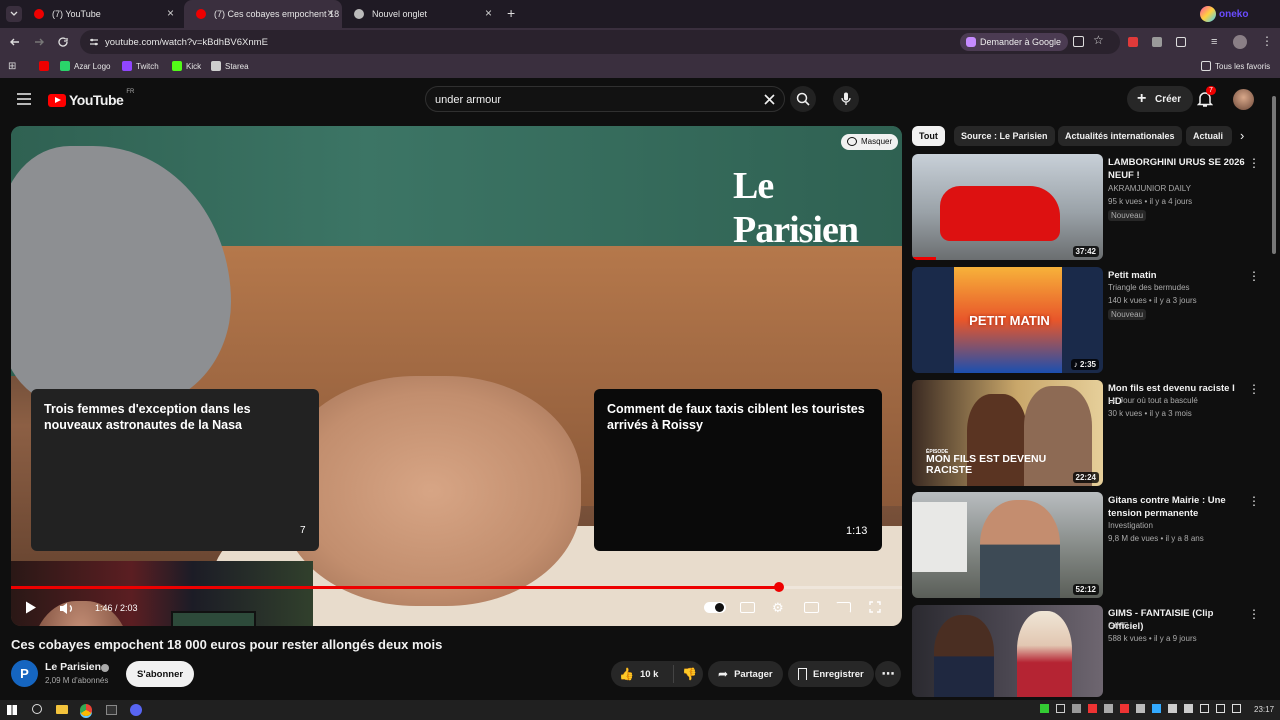 The image size is (1280, 720). What do you see at coordinates (31, 607) in the screenshot?
I see `play-icon` at bounding box center [31, 607].